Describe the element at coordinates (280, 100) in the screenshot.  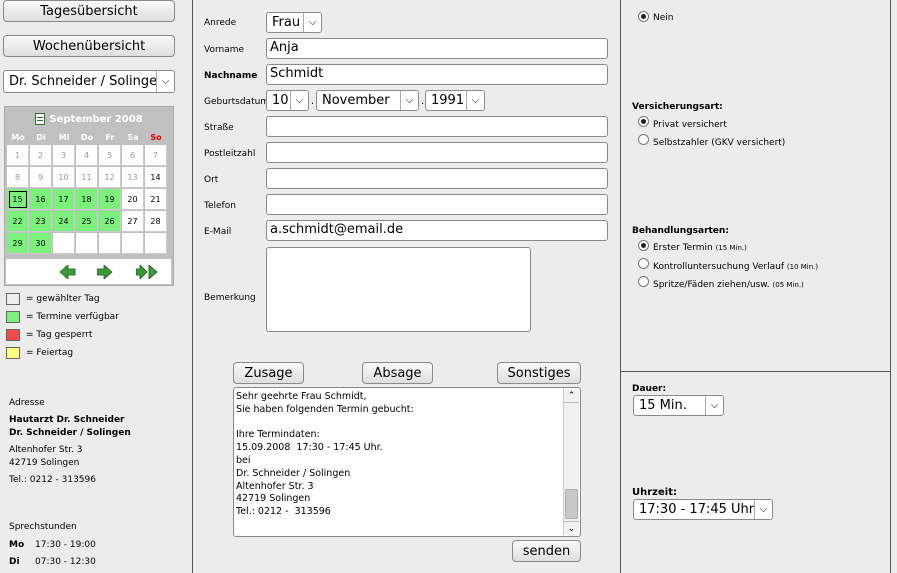
I see `birth-day-value: 10` at that location.